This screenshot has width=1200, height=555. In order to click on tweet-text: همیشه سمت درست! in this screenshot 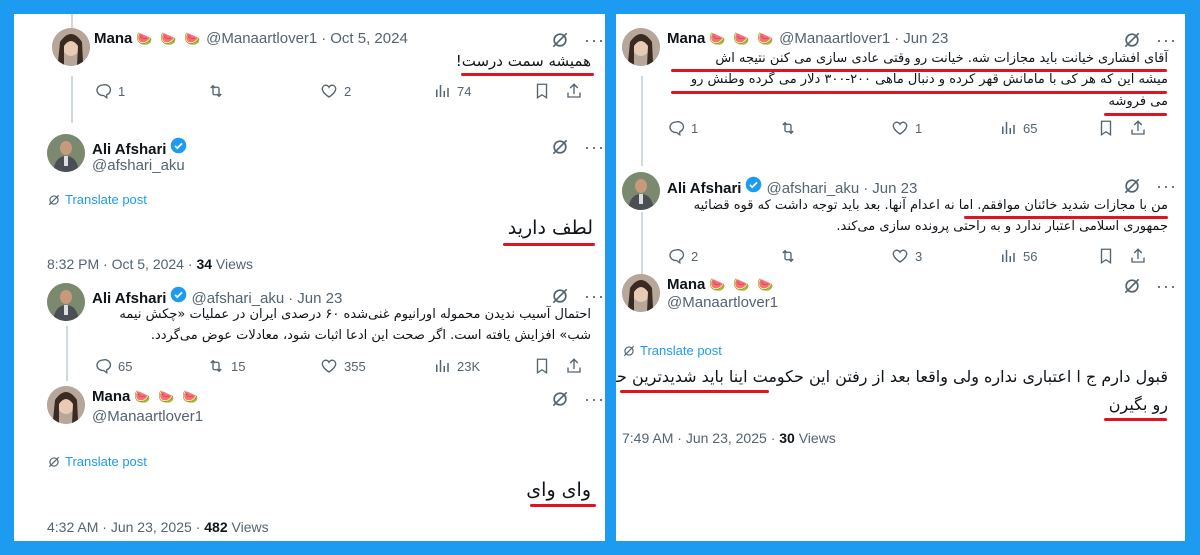, I will do `click(523, 61)`.